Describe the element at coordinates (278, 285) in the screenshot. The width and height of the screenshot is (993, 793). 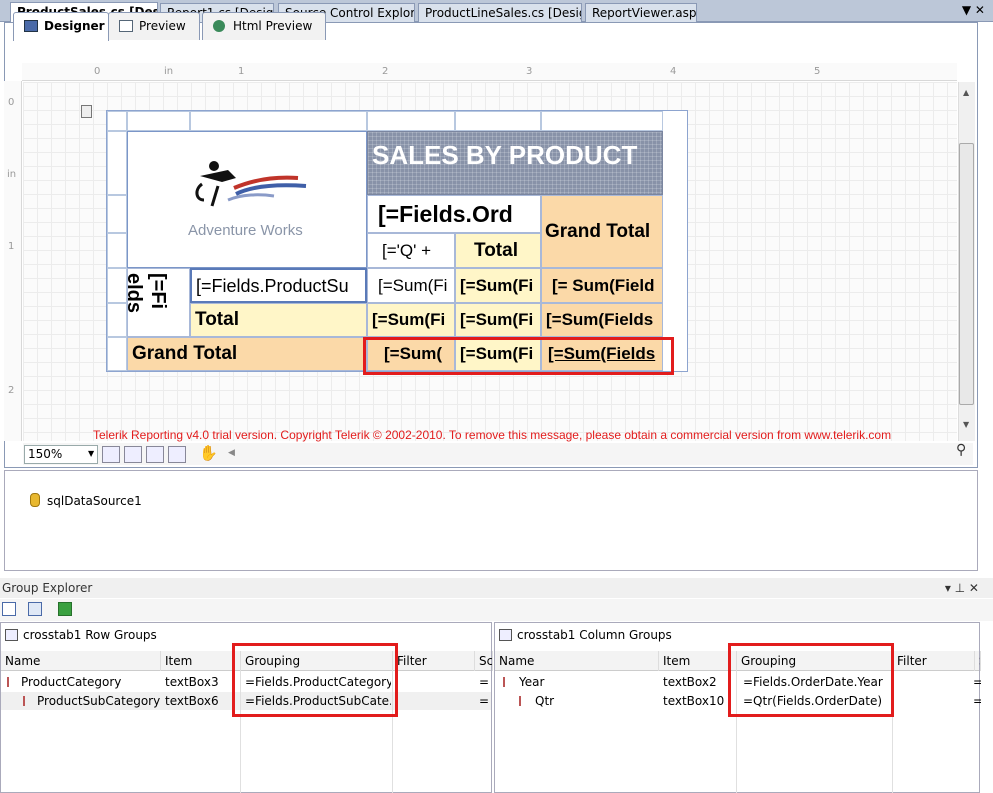
I see `row-subcategory-field: [=Fields.ProductSu` at that location.